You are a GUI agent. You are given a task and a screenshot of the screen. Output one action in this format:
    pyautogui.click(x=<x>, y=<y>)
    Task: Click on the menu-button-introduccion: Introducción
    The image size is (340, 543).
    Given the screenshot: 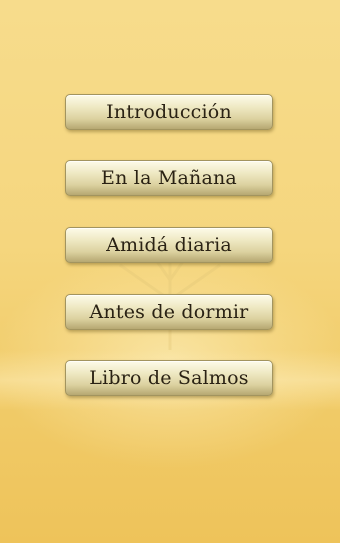 What is the action you would take?
    pyautogui.click(x=169, y=112)
    